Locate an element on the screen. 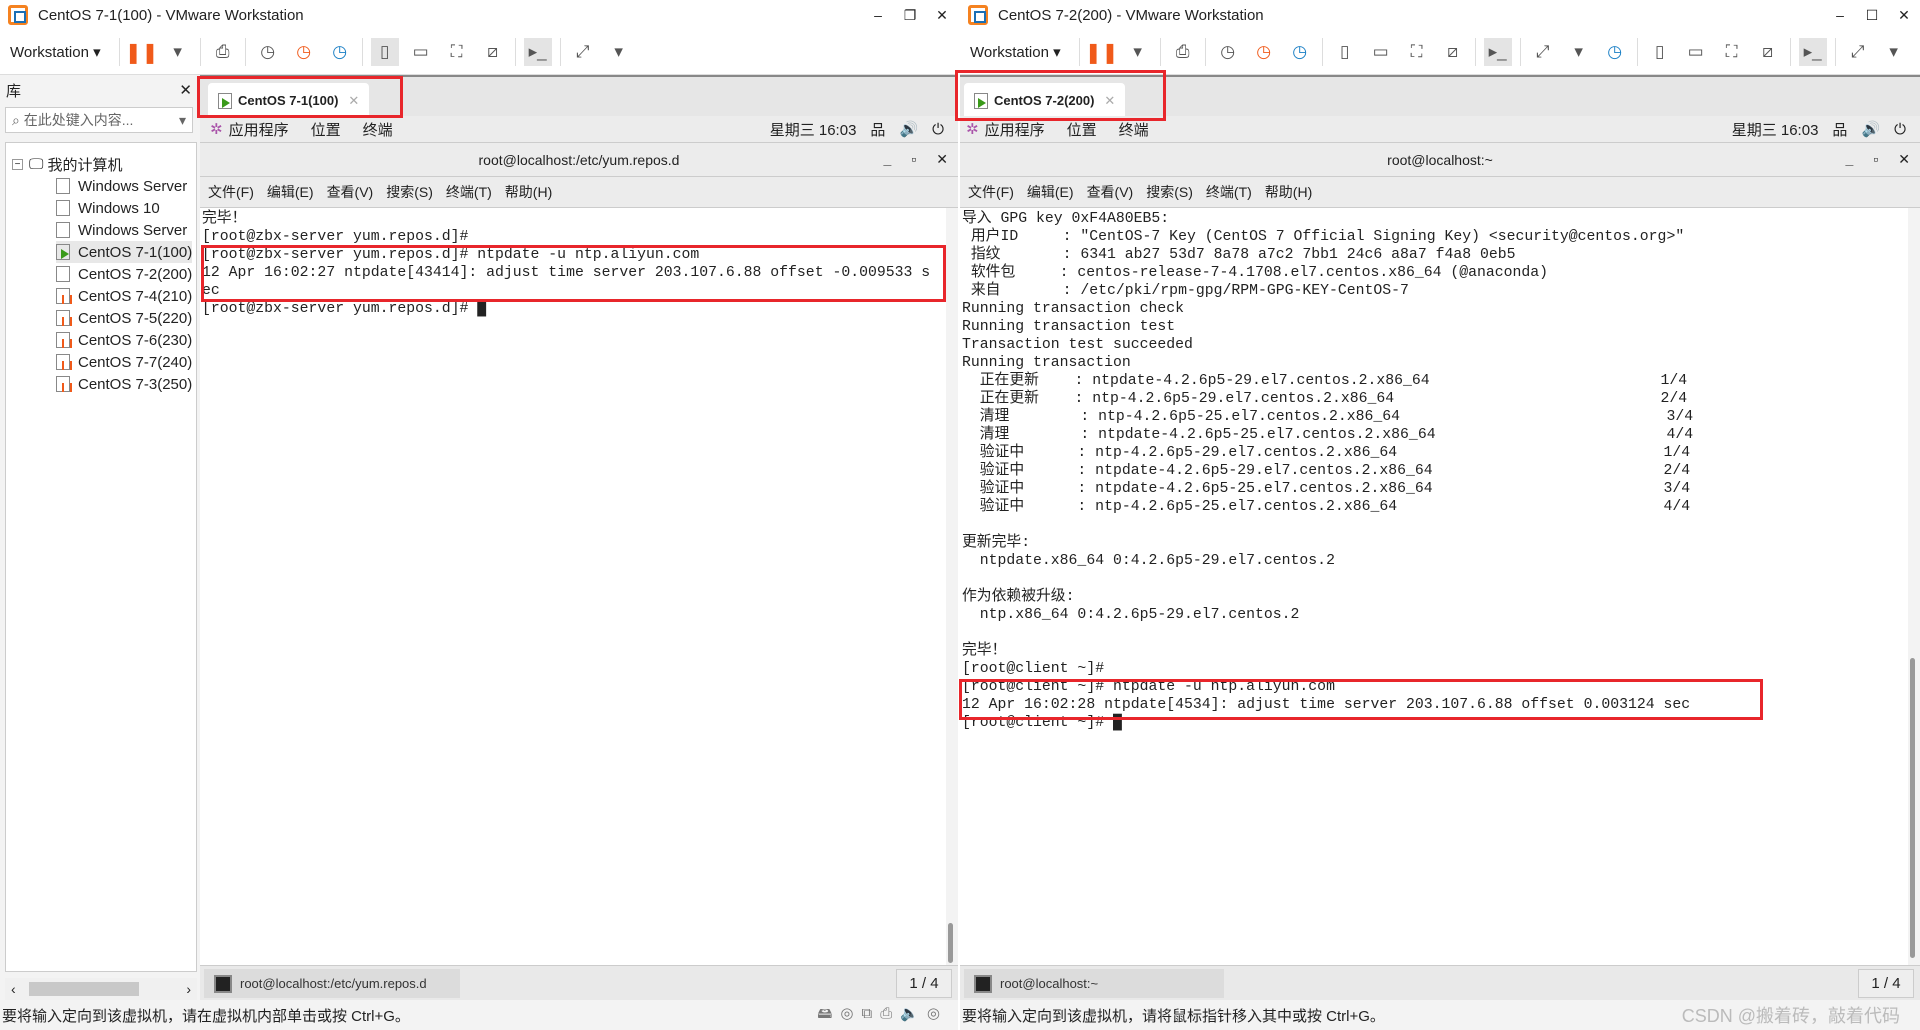 This screenshot has height=1030, width=1920. tab-centos-7-2: CentOS 7-2(200) ✕ is located at coordinates (1045, 100).